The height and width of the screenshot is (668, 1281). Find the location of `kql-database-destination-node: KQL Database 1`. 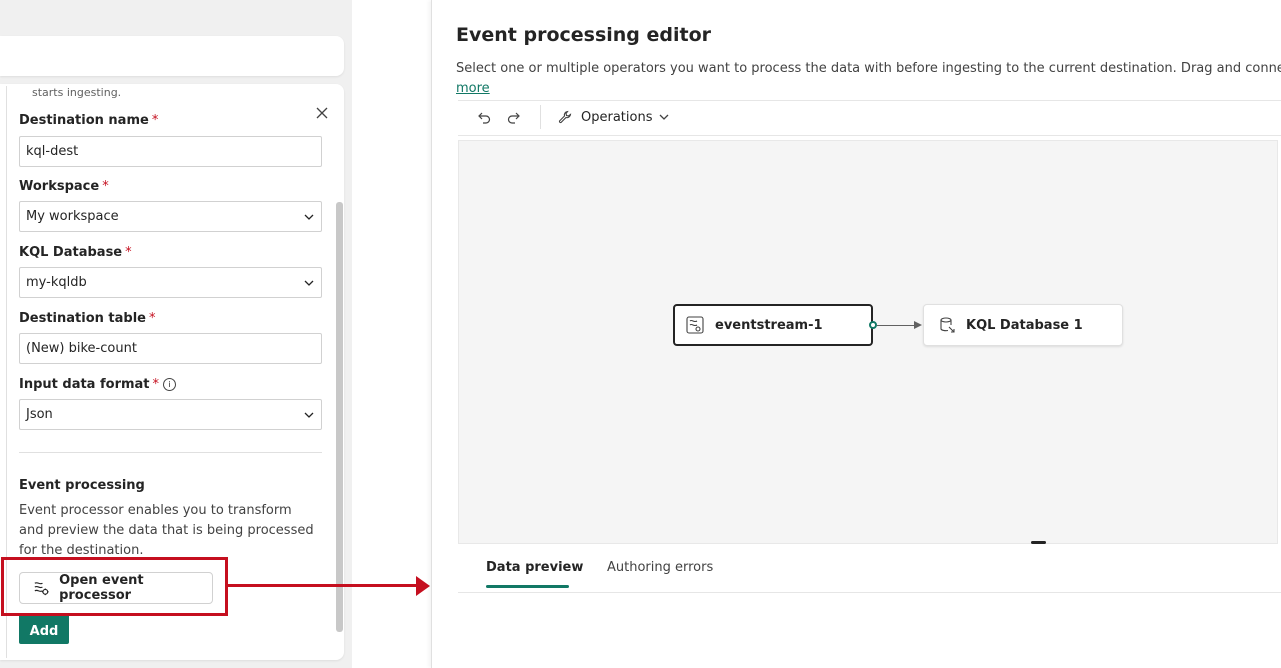

kql-database-destination-node: KQL Database 1 is located at coordinates (1023, 325).